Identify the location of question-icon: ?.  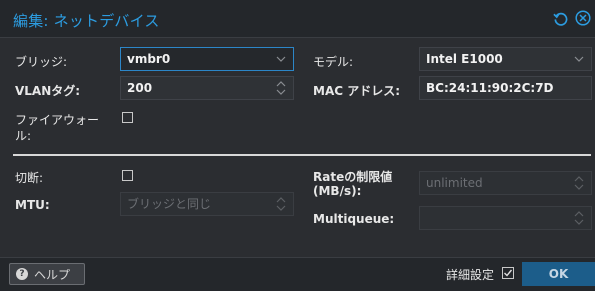
(22, 274).